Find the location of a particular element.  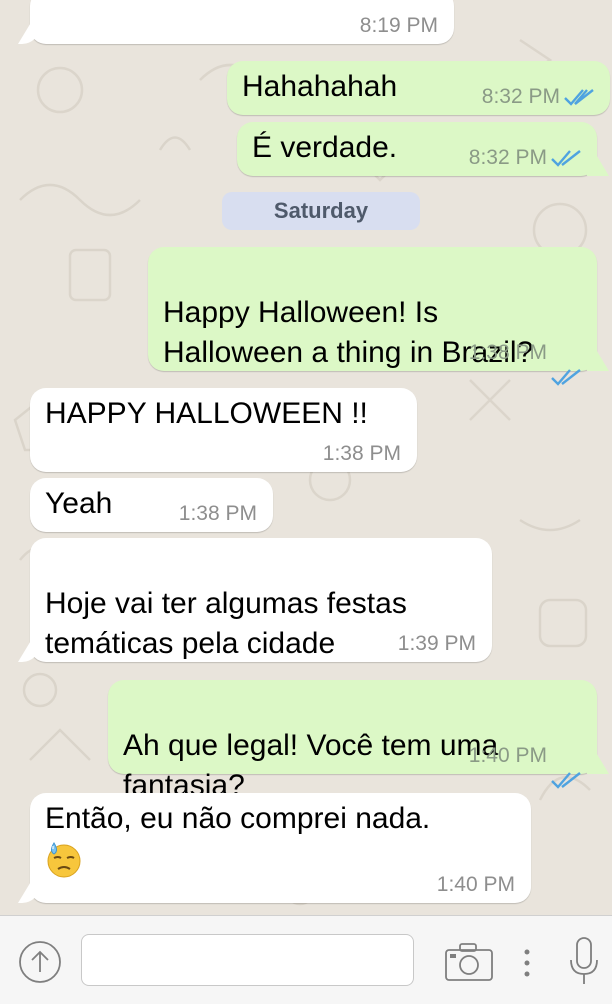

more-dots-icon is located at coordinates (527, 963).